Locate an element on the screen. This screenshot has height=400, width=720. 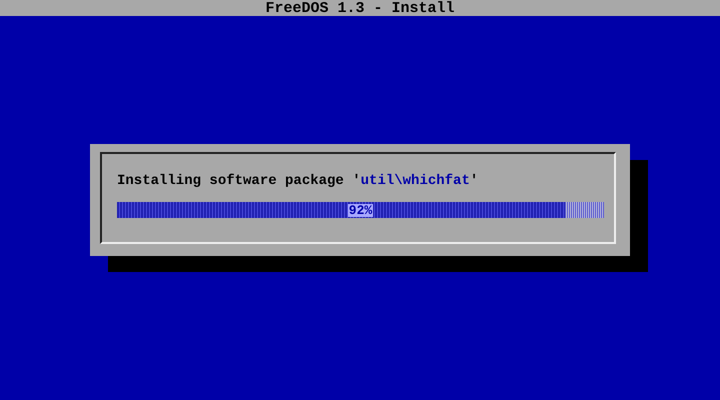
window-title: FreeDOS 1.3 - Install is located at coordinates (360, 8).